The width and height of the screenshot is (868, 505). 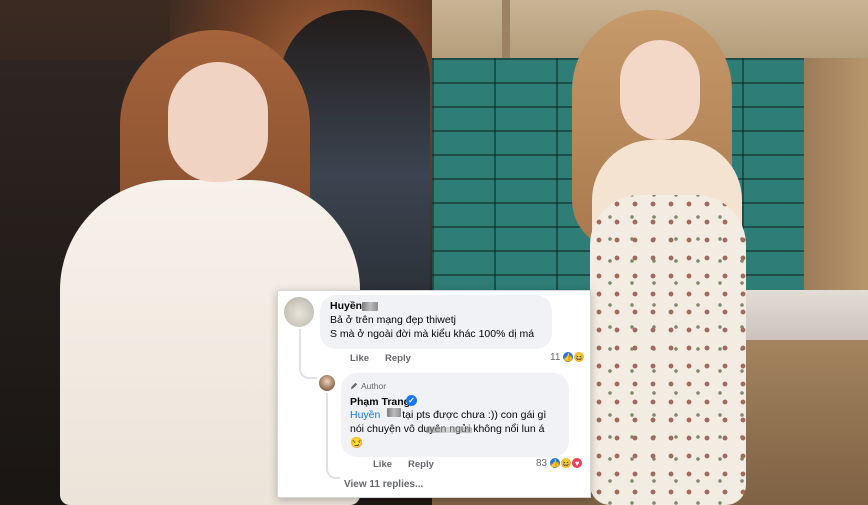 What do you see at coordinates (579, 357) in the screenshot?
I see `haha-icon: 😆` at bounding box center [579, 357].